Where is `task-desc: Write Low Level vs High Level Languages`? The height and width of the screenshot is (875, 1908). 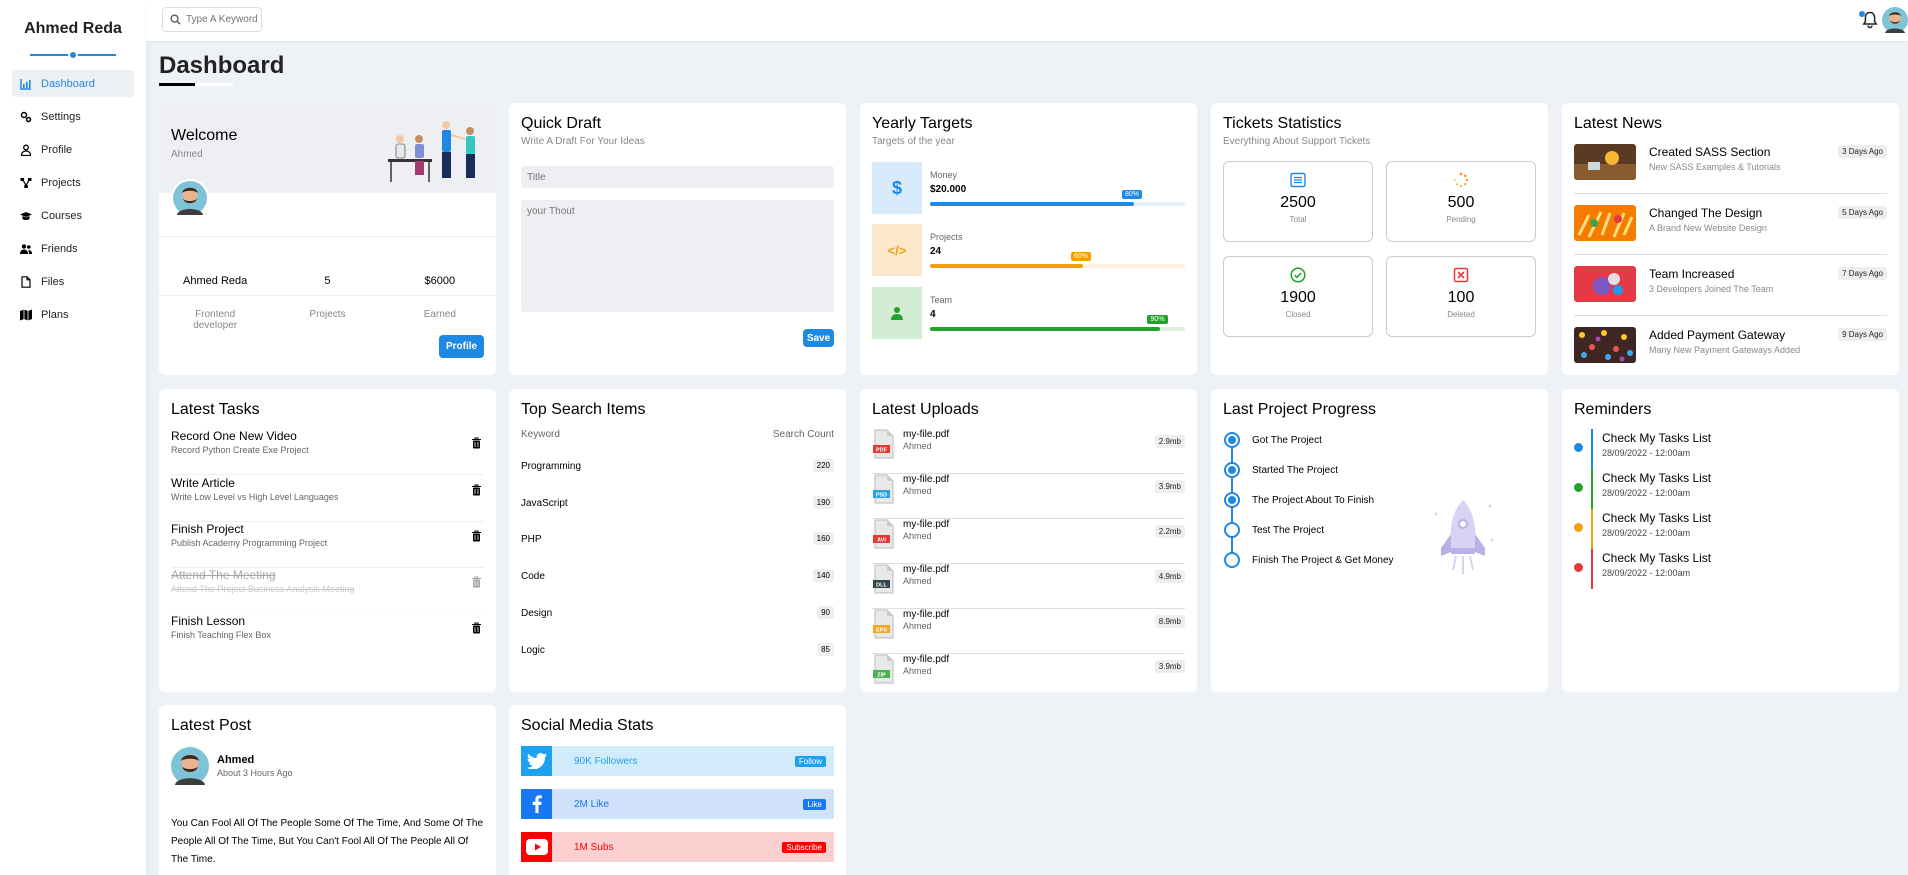
task-desc: Write Low Level vs High Level Languages is located at coordinates (255, 497).